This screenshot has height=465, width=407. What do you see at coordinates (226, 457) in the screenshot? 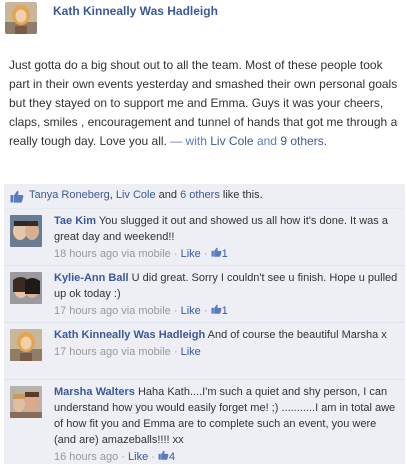
I see `comment-meta: 16 hours ago · Like · 4` at bounding box center [226, 457].